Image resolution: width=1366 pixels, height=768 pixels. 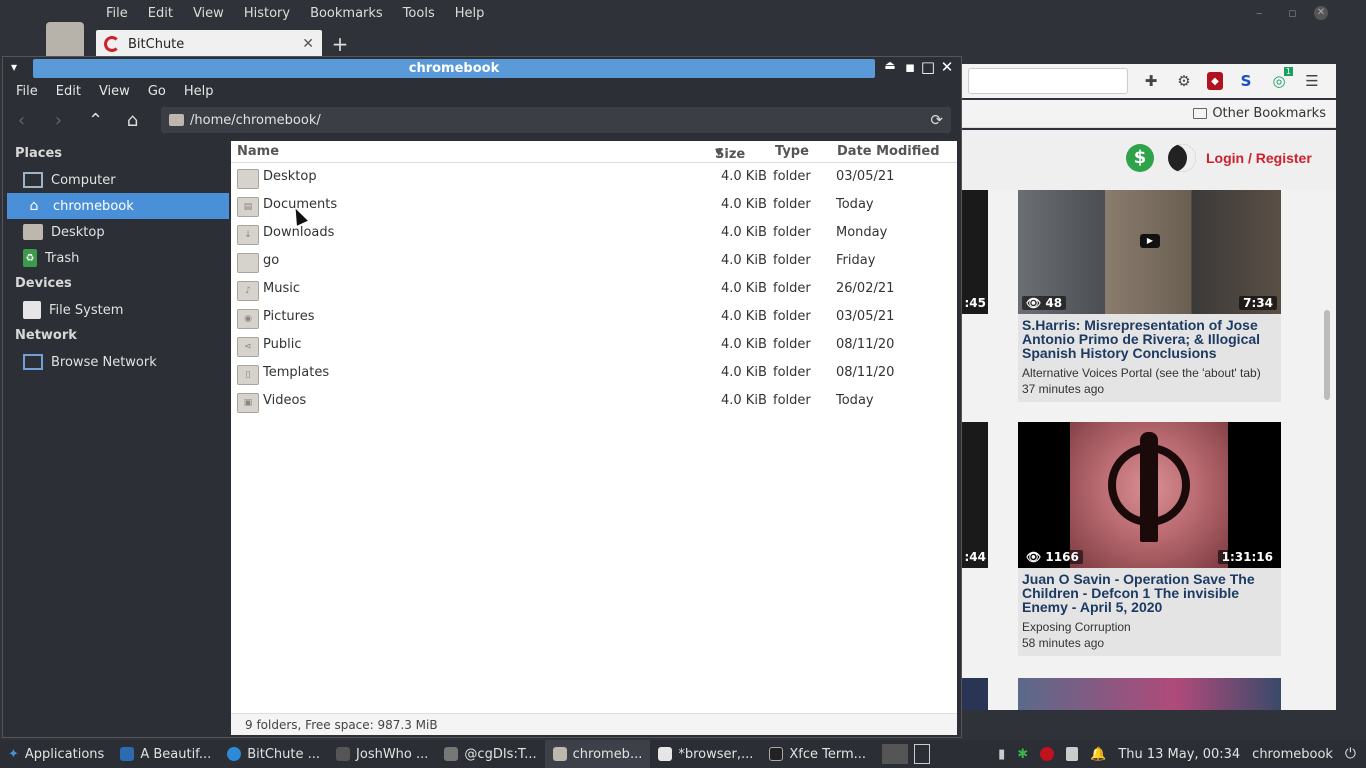 What do you see at coordinates (95, 120) in the screenshot?
I see `parent-folder-icon: ⌃` at bounding box center [95, 120].